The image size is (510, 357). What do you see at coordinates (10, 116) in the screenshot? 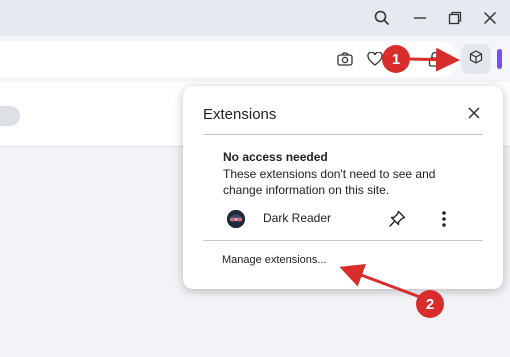
I see `page-chip` at bounding box center [10, 116].